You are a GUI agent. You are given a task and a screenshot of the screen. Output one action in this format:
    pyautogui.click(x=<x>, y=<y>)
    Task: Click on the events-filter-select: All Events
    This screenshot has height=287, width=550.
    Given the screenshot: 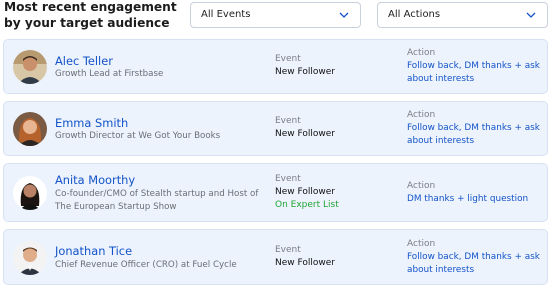 What is the action you would take?
    pyautogui.click(x=275, y=15)
    